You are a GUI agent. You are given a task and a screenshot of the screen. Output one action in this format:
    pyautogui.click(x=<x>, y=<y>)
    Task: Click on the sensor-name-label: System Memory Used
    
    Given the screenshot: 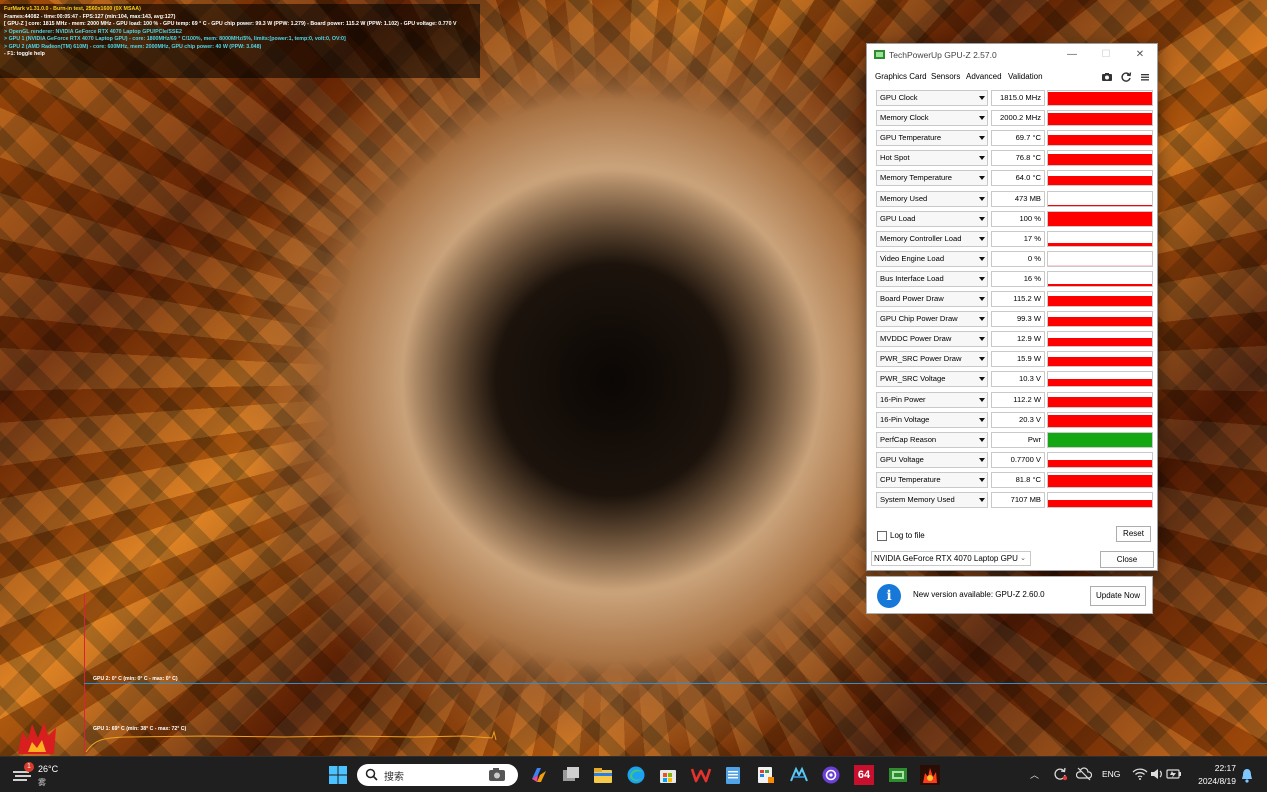 What is the action you would take?
    pyautogui.click(x=917, y=499)
    